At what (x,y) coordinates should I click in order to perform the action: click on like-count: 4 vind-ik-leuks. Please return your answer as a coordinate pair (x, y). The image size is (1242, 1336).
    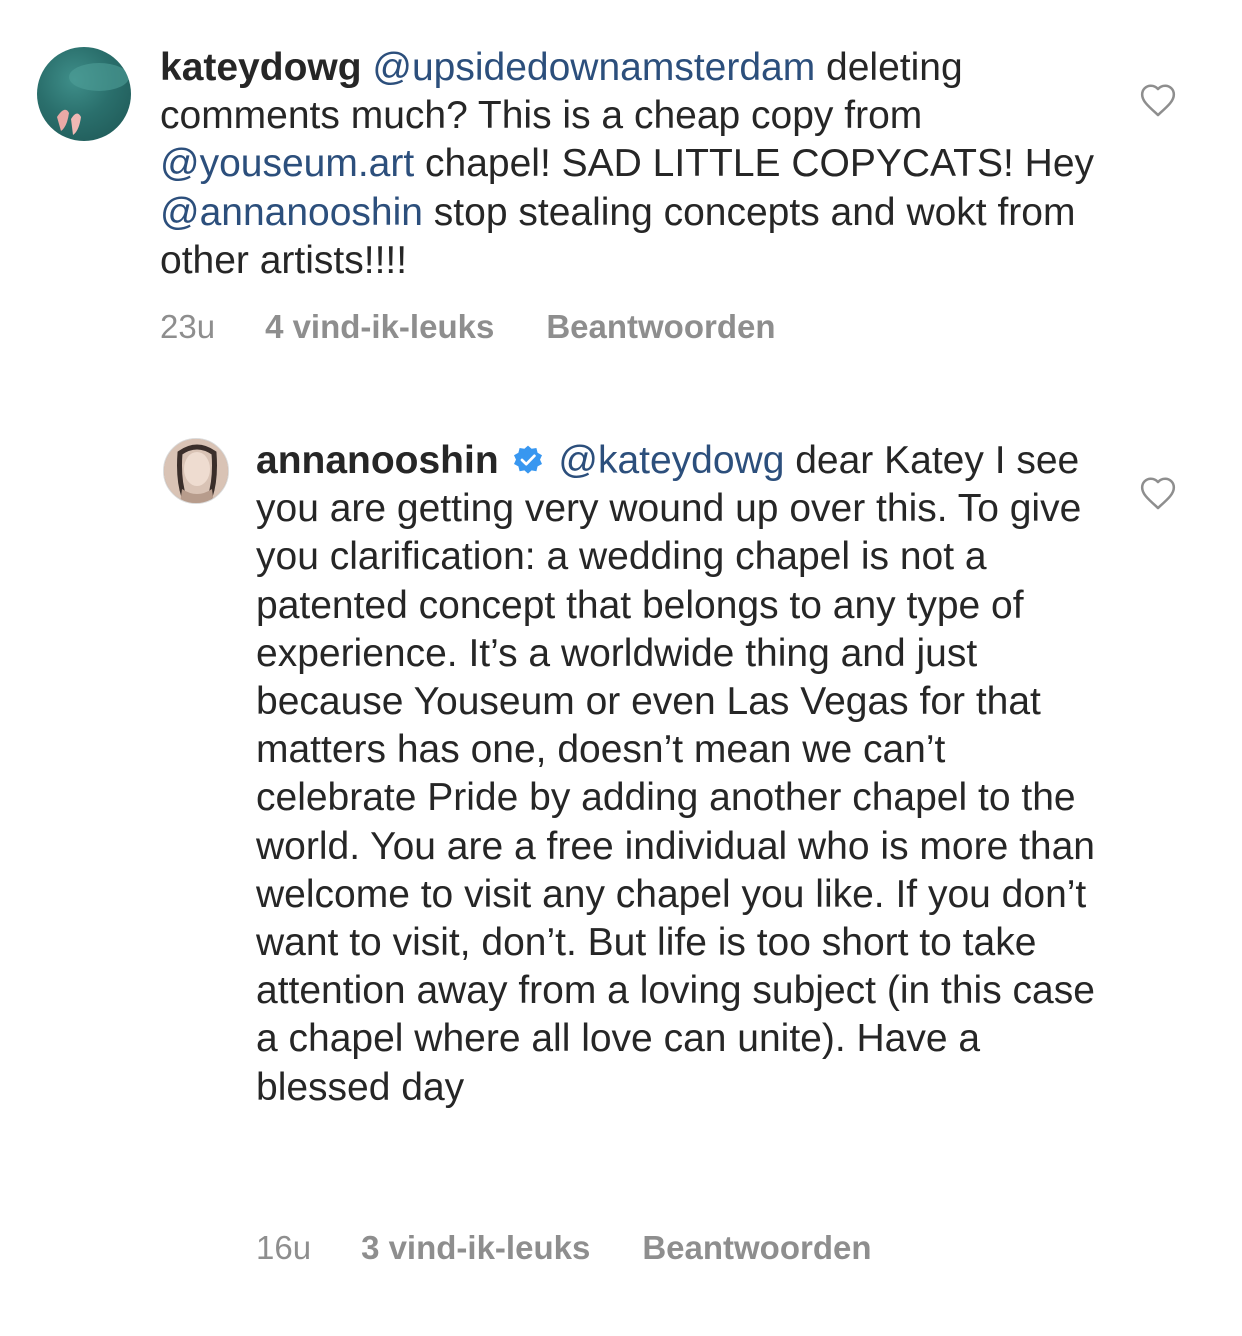
    Looking at the image, I should click on (379, 327).